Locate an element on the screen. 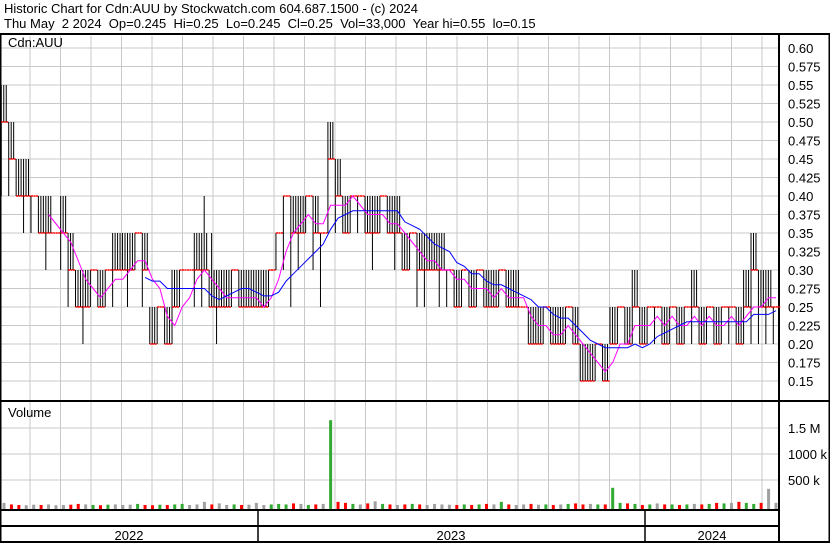  price-tick-label: 0.50 is located at coordinates (800, 122).